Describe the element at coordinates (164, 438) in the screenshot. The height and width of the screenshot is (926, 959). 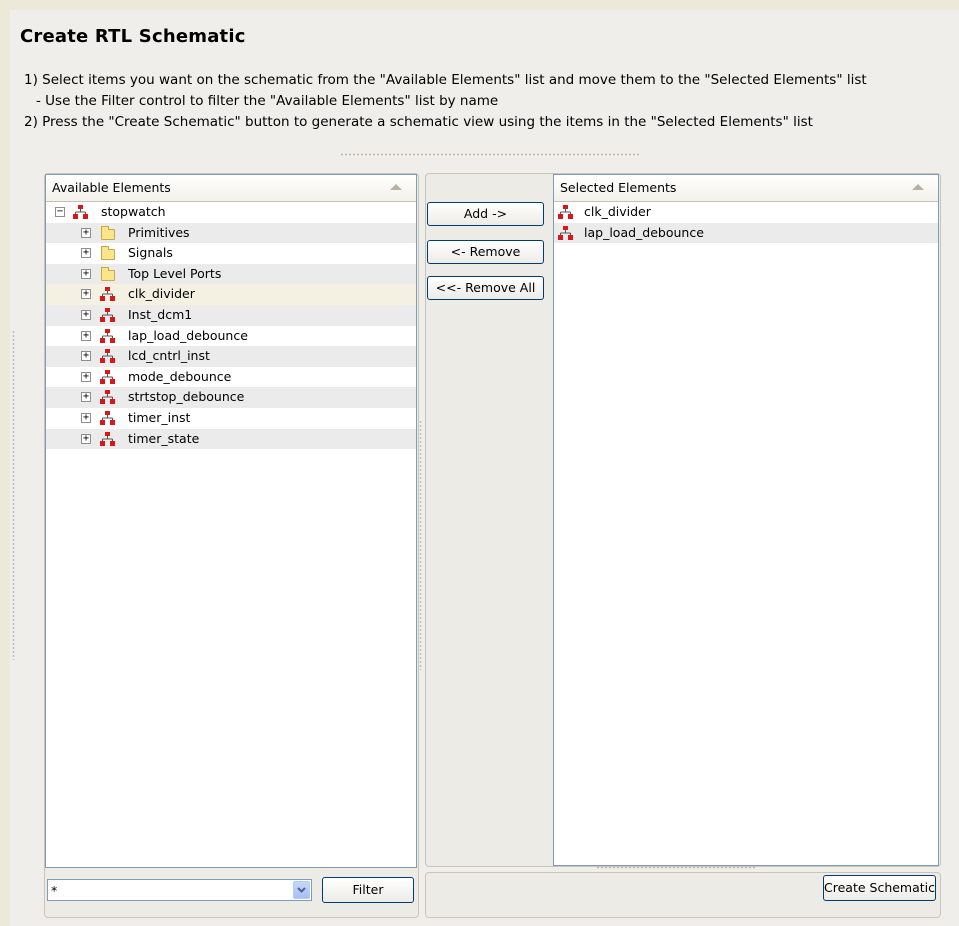
I see `tree-item-label: timer_state` at that location.